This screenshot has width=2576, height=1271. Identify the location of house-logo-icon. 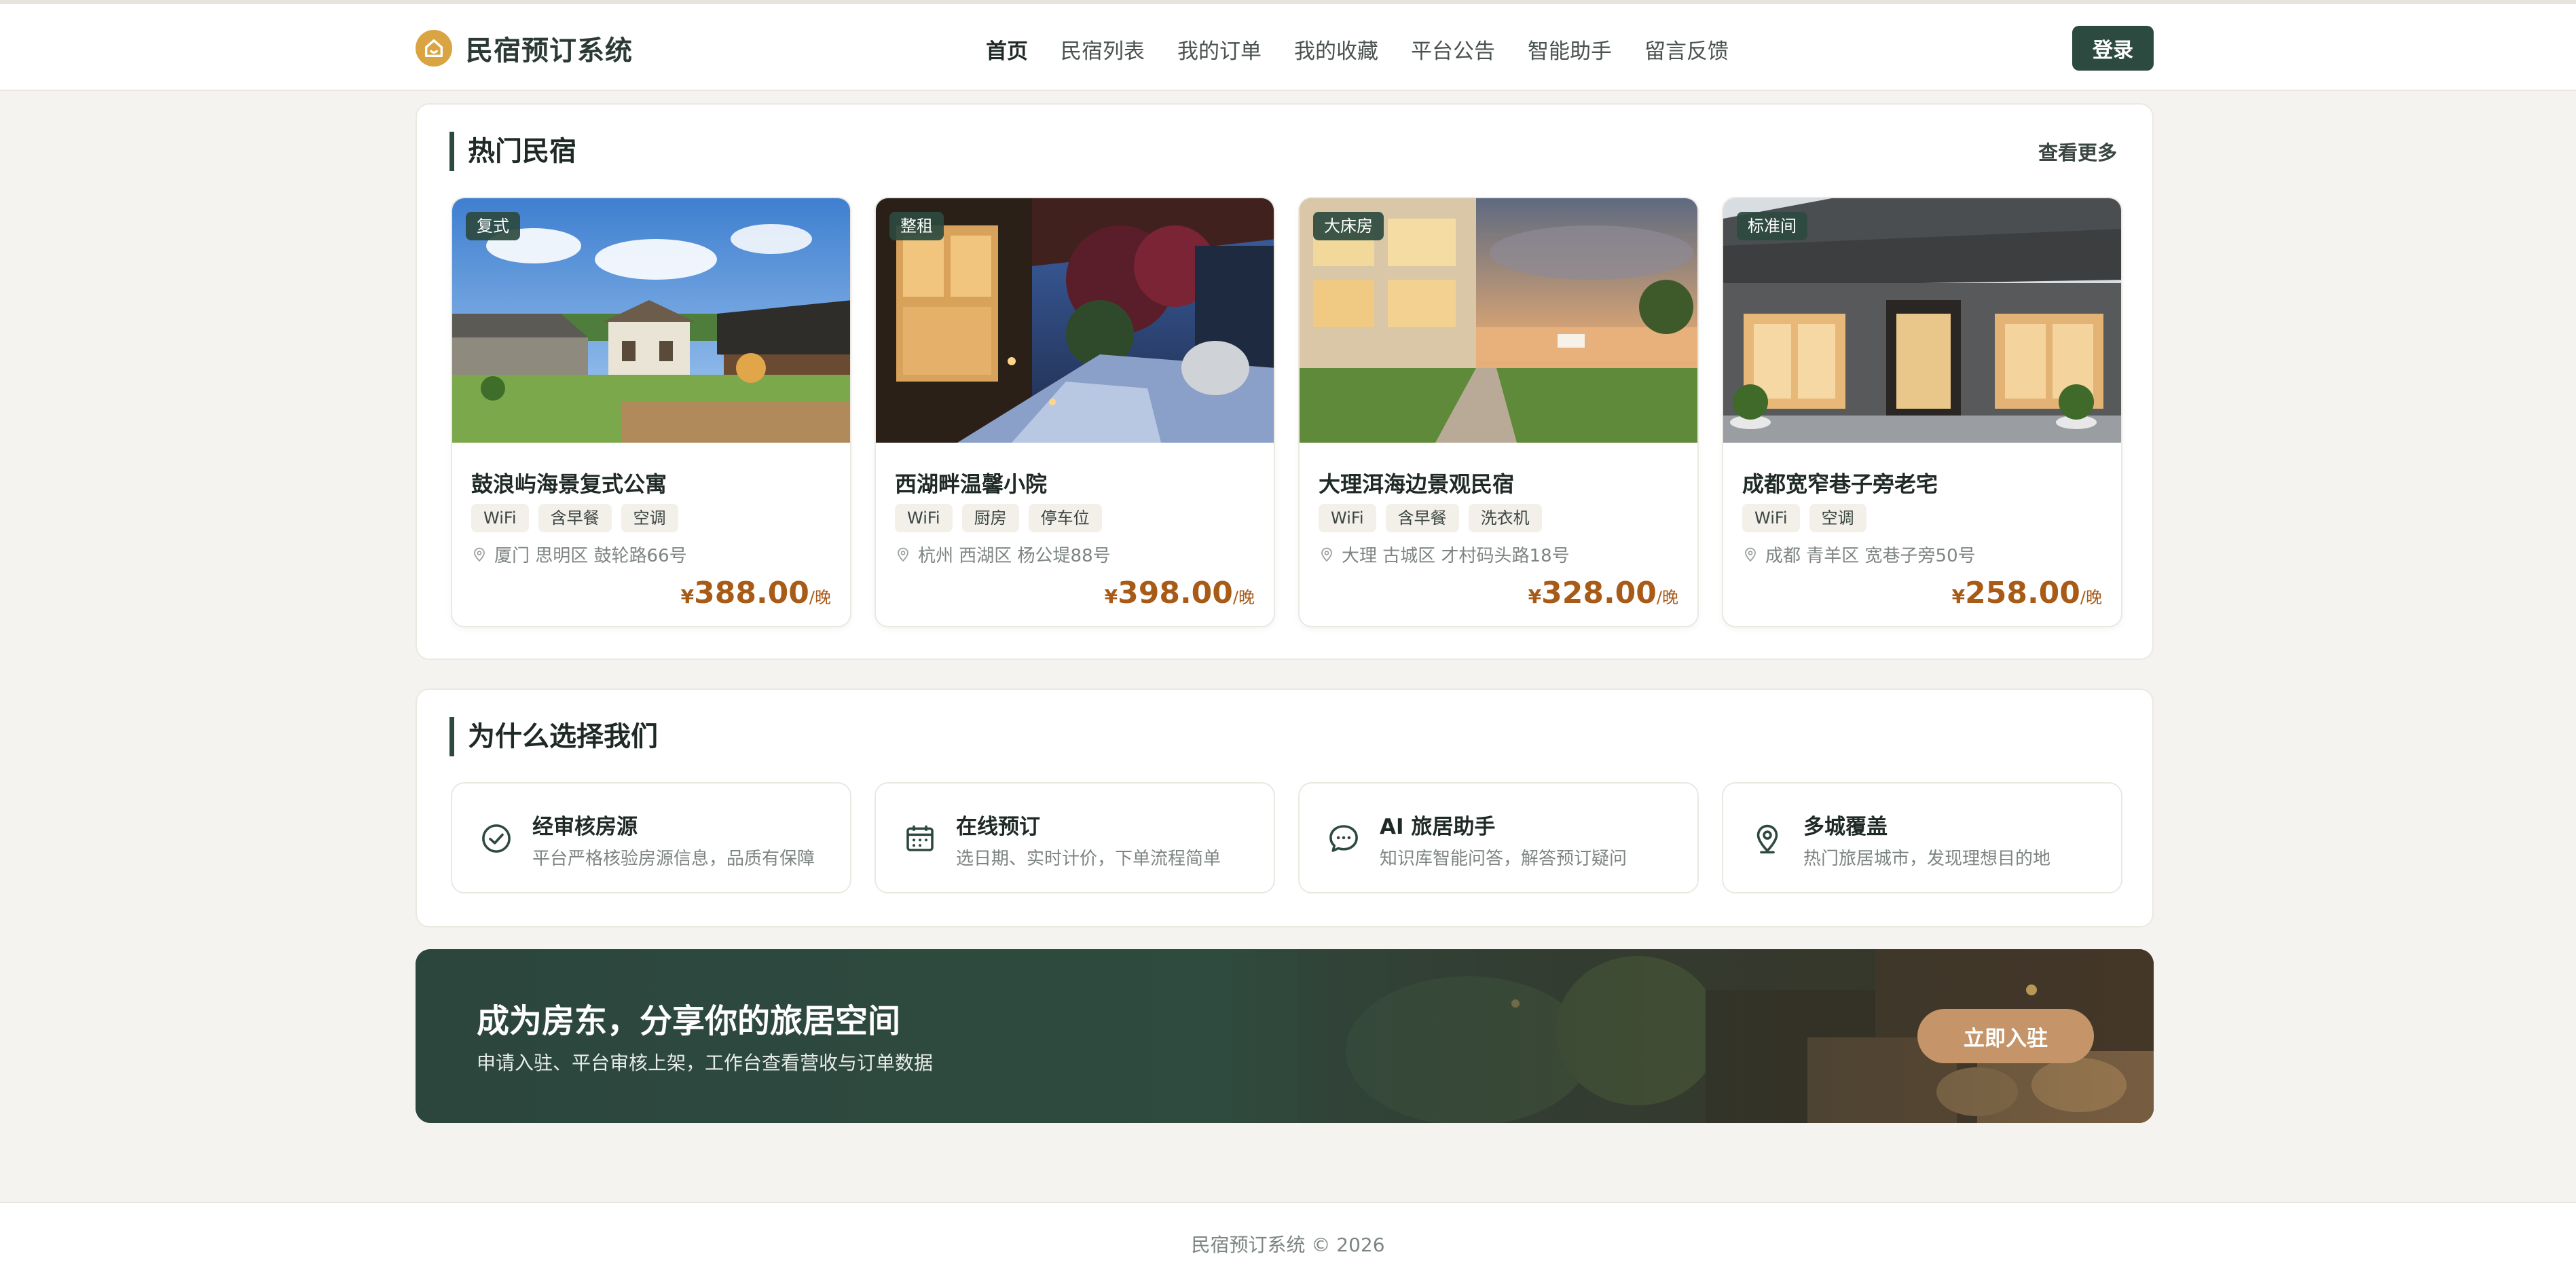
(434, 49).